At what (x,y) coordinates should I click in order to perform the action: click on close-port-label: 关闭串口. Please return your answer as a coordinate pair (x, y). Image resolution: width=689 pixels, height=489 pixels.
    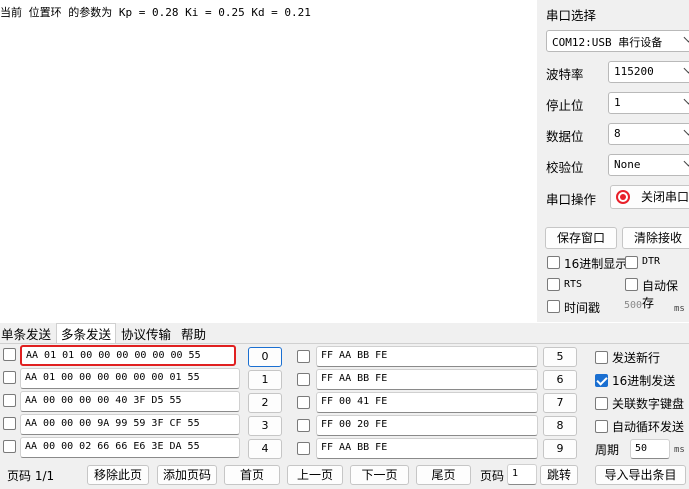
    Looking at the image, I should click on (665, 197).